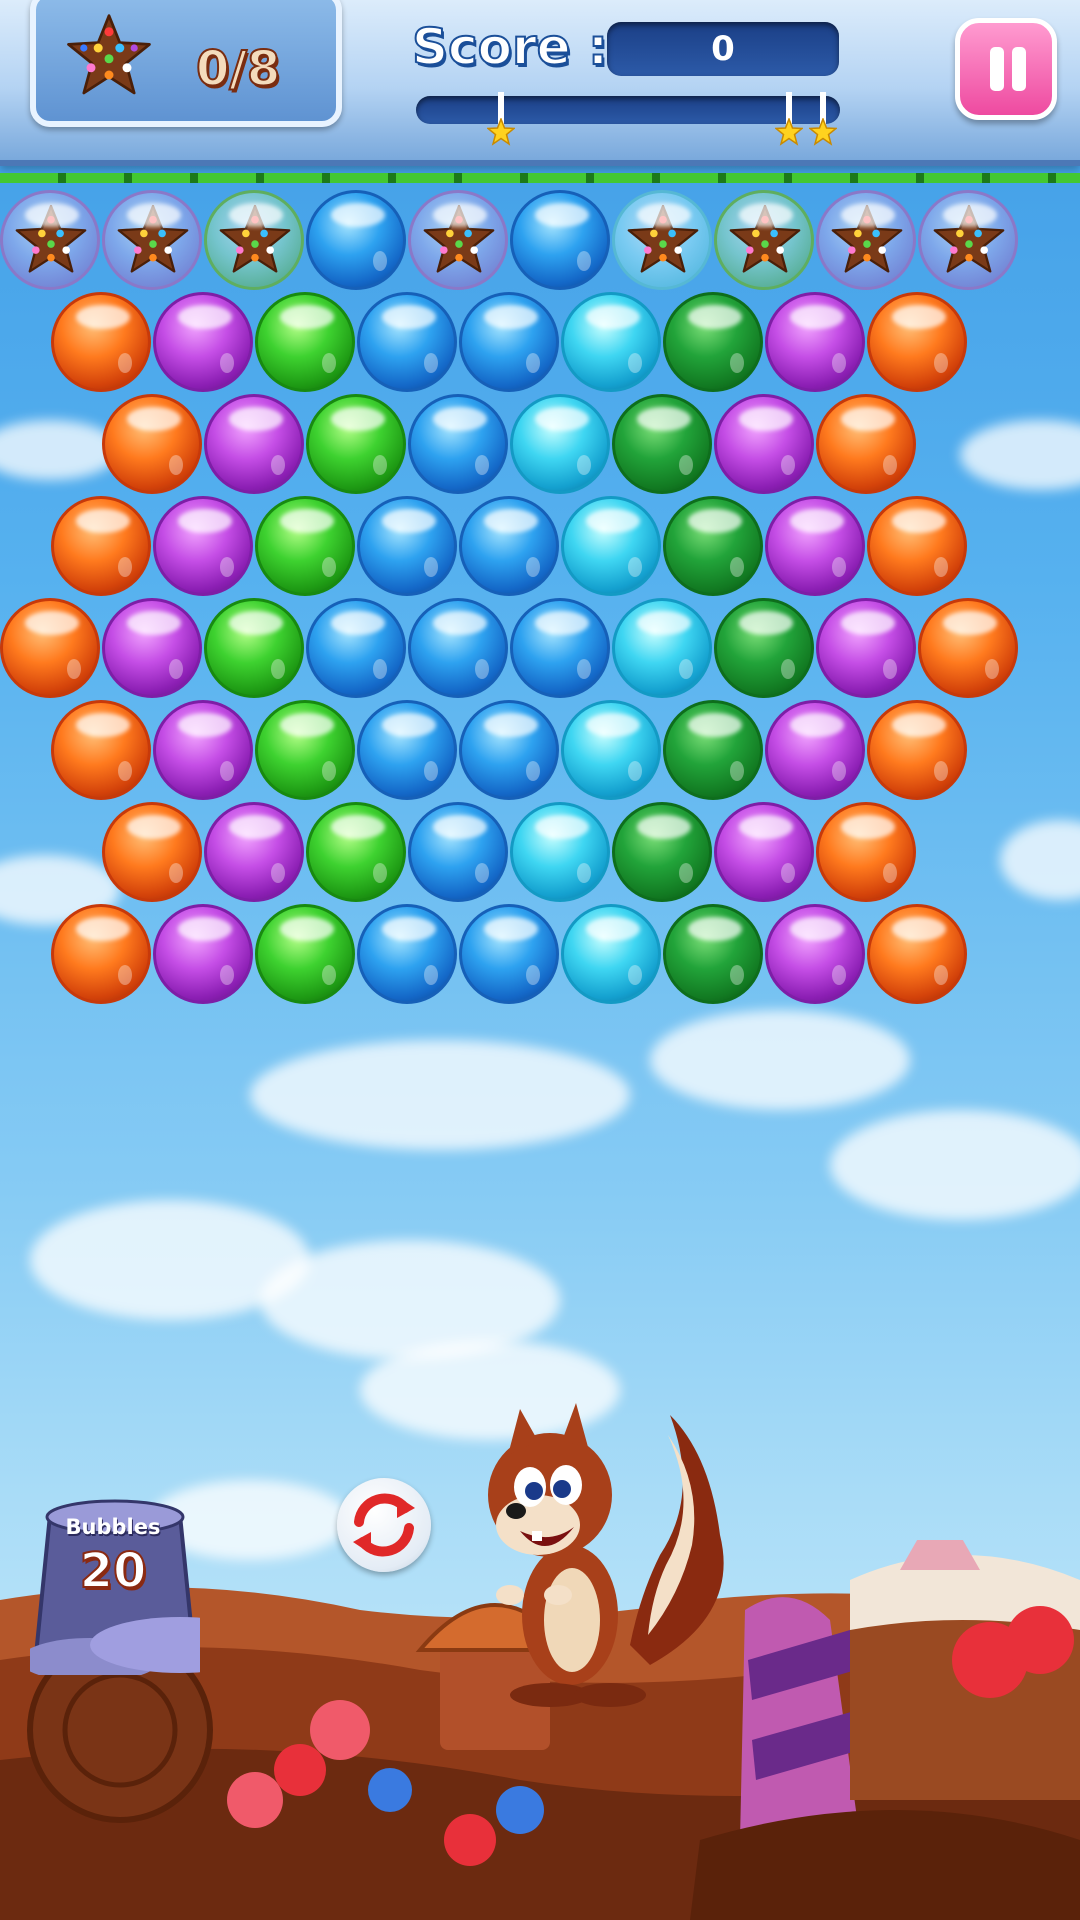  What do you see at coordinates (540, 178) in the screenshot?
I see `ceiling-rail` at bounding box center [540, 178].